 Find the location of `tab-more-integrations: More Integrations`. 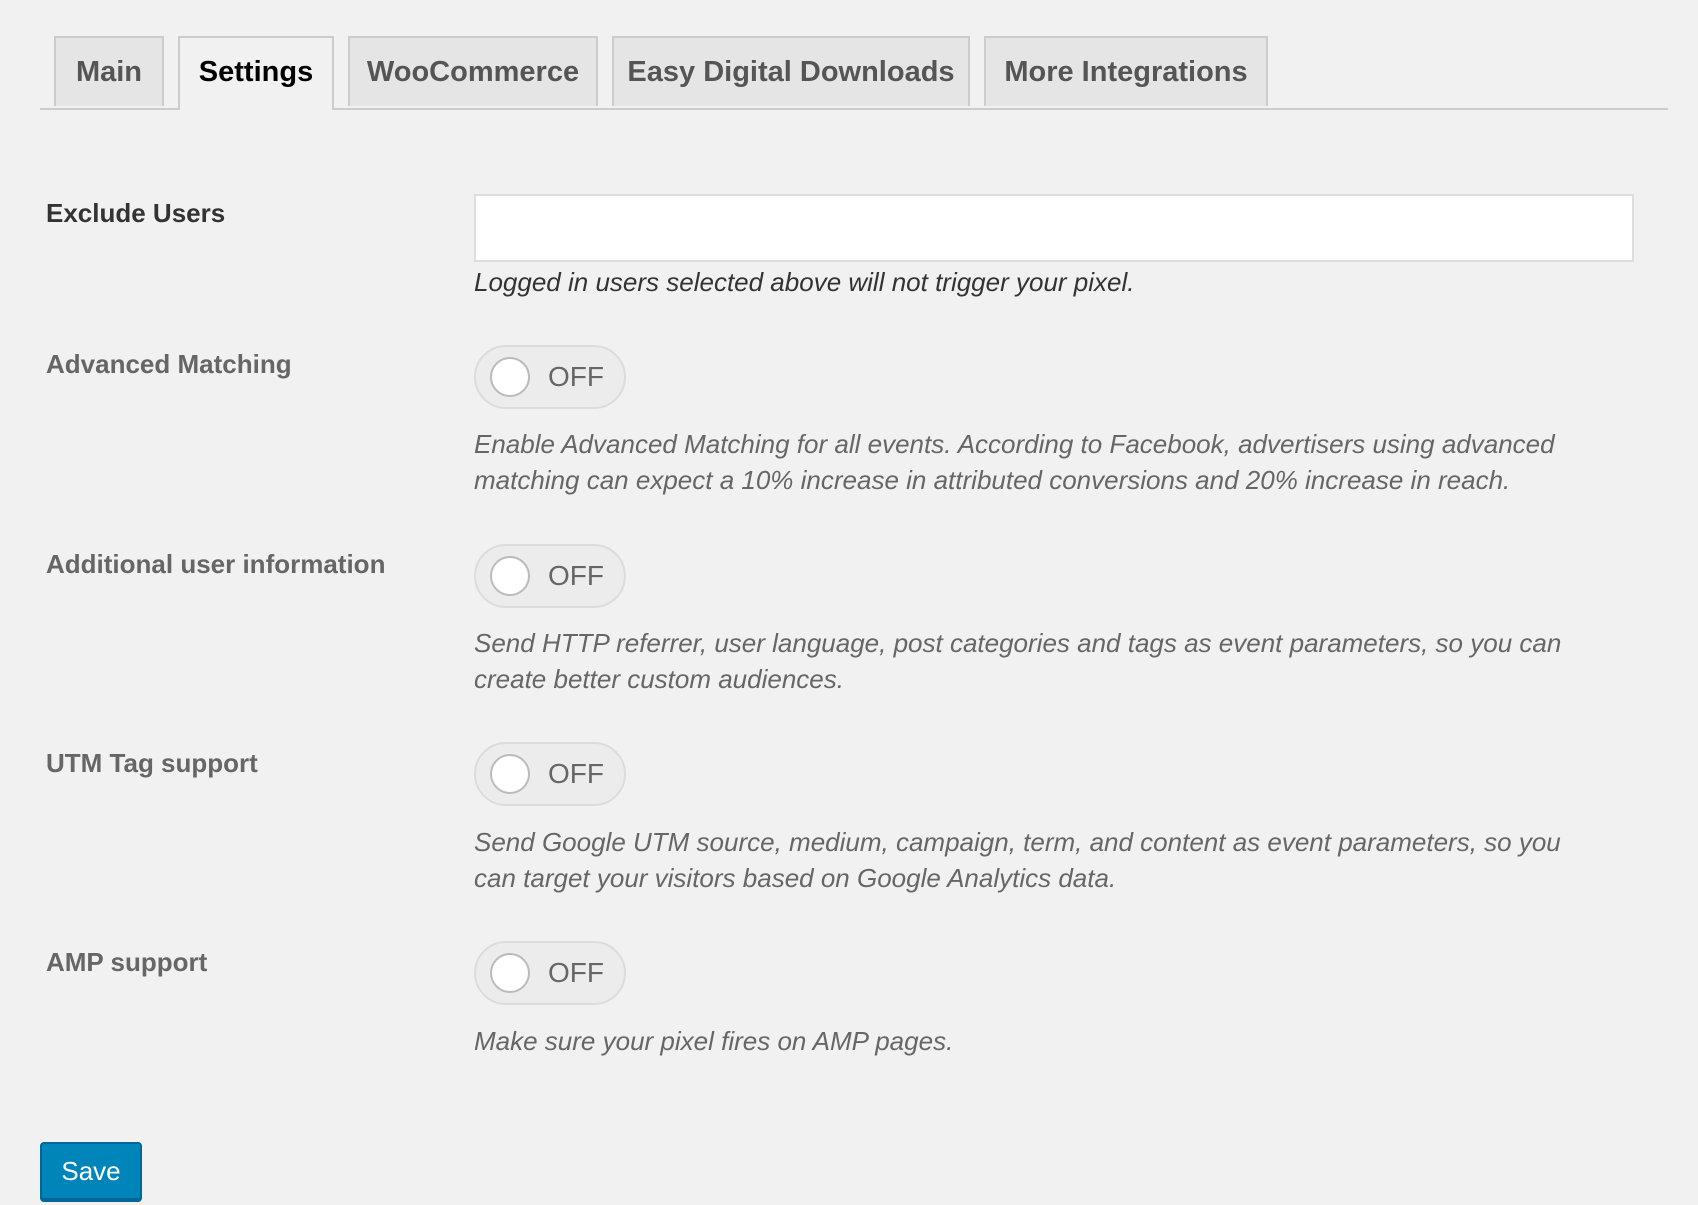

tab-more-integrations: More Integrations is located at coordinates (1126, 71).